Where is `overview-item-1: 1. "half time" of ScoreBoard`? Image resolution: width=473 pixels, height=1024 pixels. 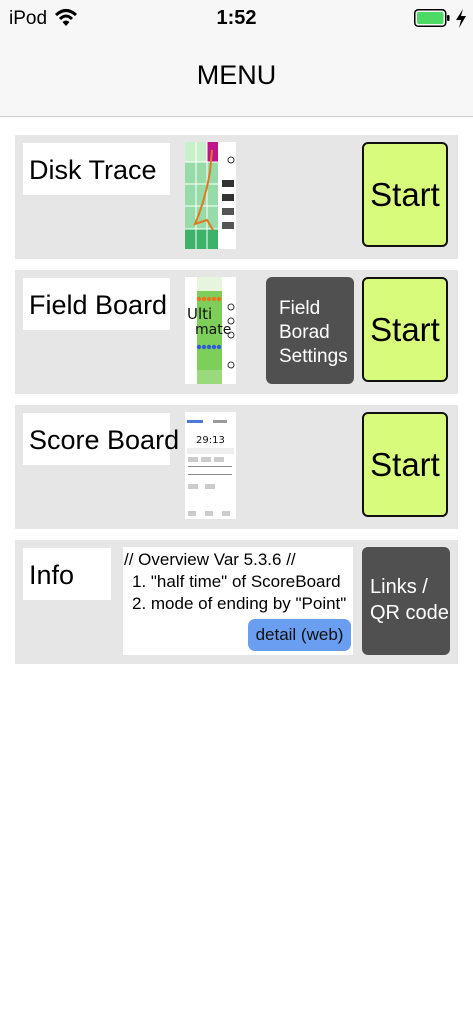 overview-item-1: 1. "half time" of ScoreBoard is located at coordinates (236, 581).